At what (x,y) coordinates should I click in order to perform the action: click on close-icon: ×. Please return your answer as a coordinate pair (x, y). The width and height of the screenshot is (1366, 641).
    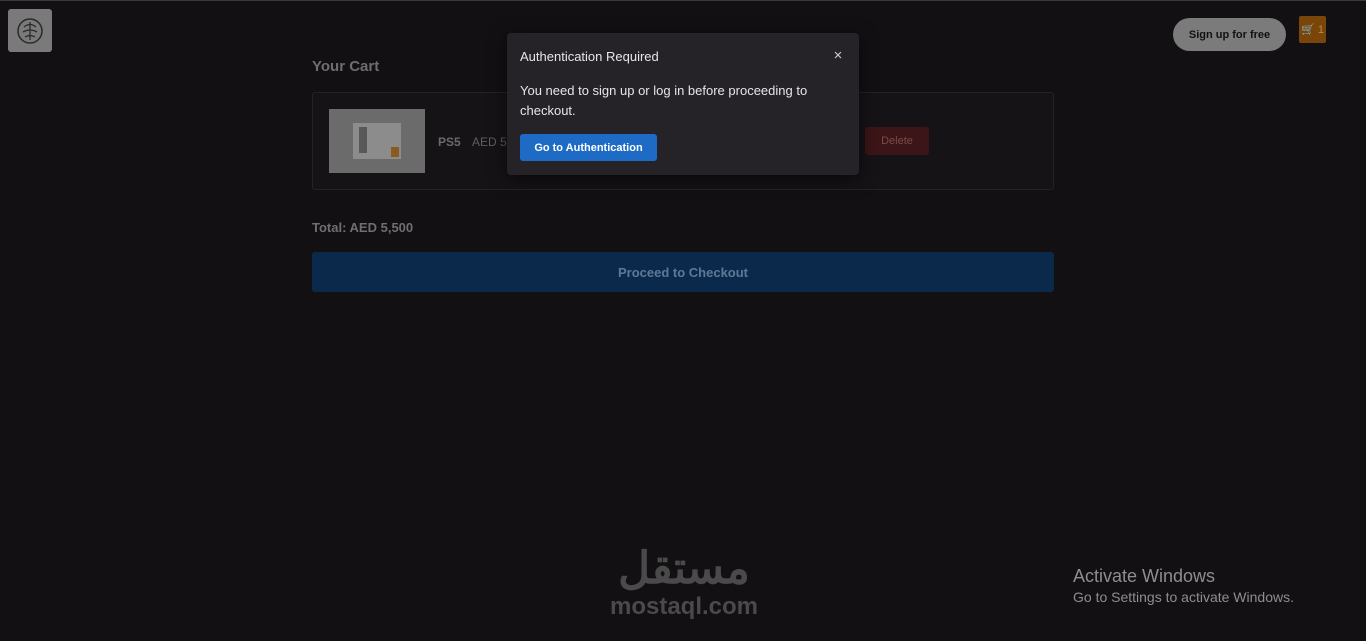
    Looking at the image, I should click on (838, 56).